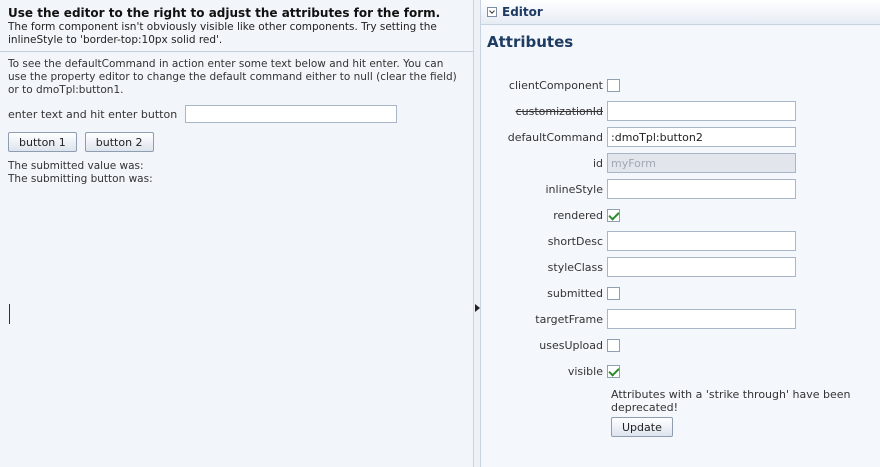 The height and width of the screenshot is (467, 880). I want to click on editor-title: Editor, so click(522, 12).